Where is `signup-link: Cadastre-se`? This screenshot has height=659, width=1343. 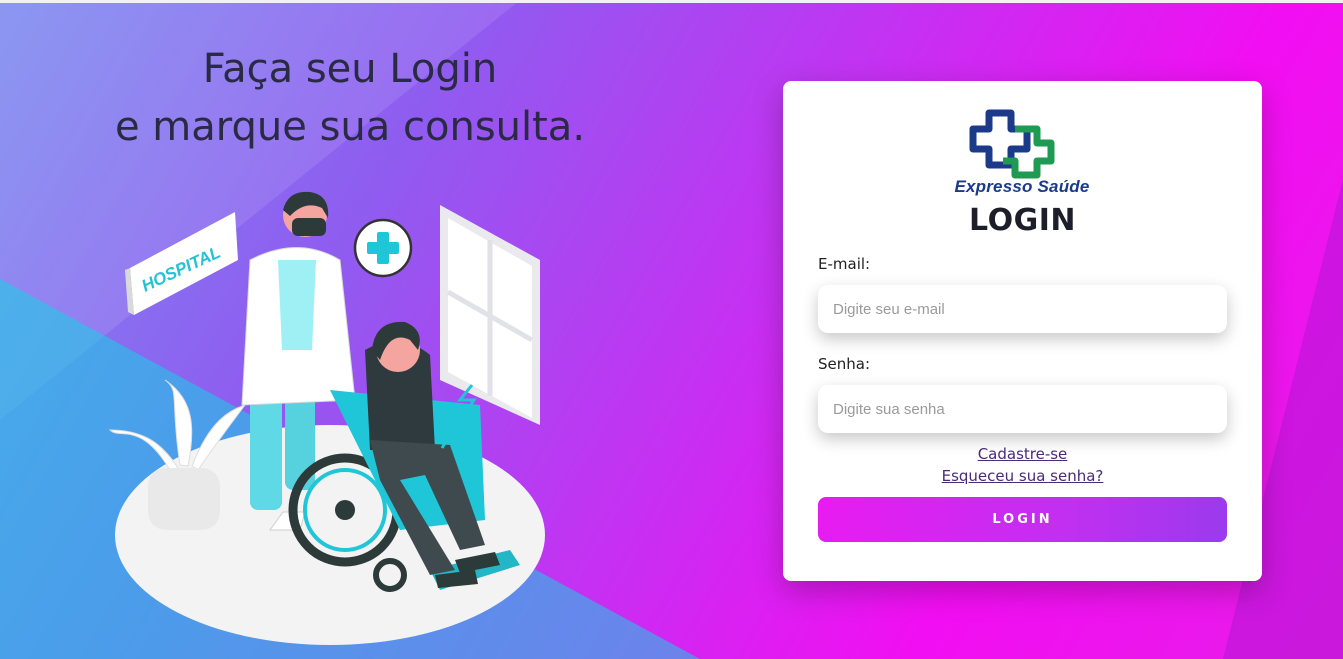 signup-link: Cadastre-se is located at coordinates (1022, 454).